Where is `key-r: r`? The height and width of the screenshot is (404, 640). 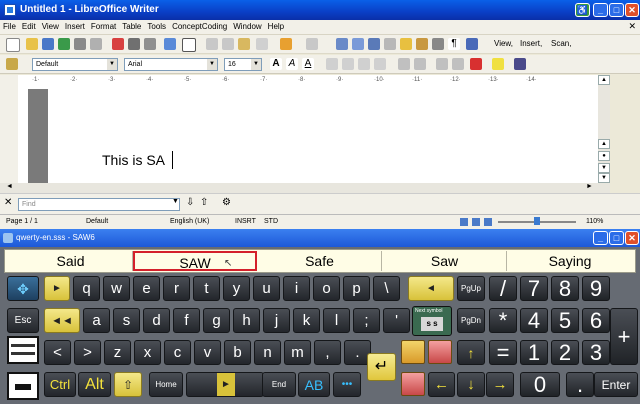
key-r: r is located at coordinates (176, 288).